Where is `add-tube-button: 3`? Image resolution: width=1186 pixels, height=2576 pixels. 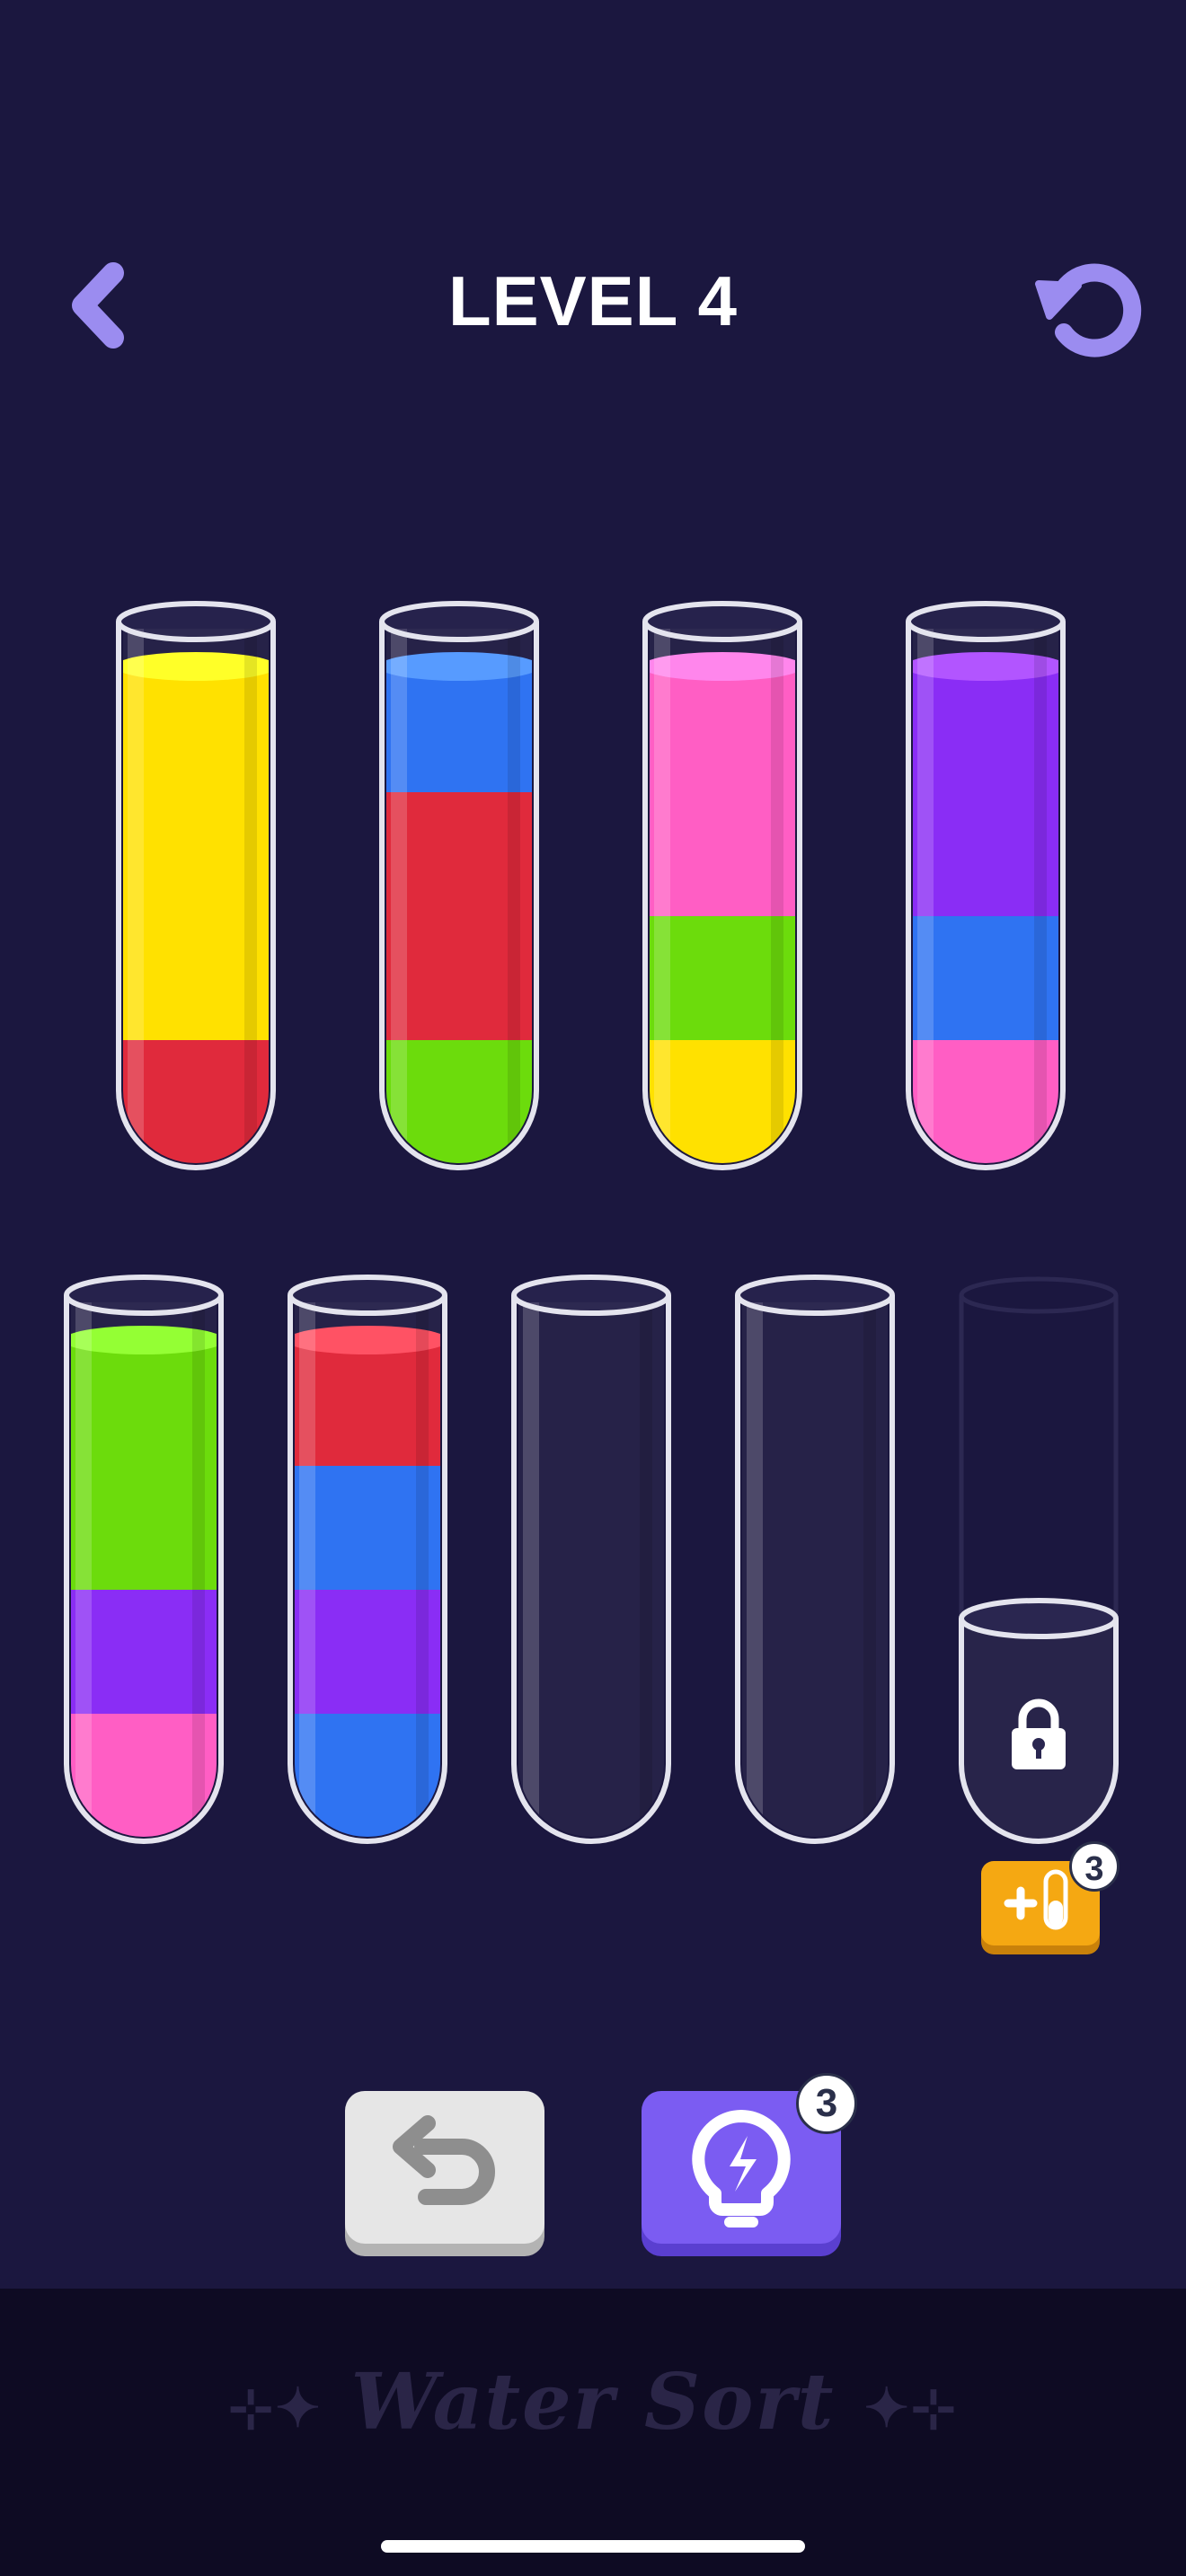
add-tube-button: 3 is located at coordinates (1050, 1897).